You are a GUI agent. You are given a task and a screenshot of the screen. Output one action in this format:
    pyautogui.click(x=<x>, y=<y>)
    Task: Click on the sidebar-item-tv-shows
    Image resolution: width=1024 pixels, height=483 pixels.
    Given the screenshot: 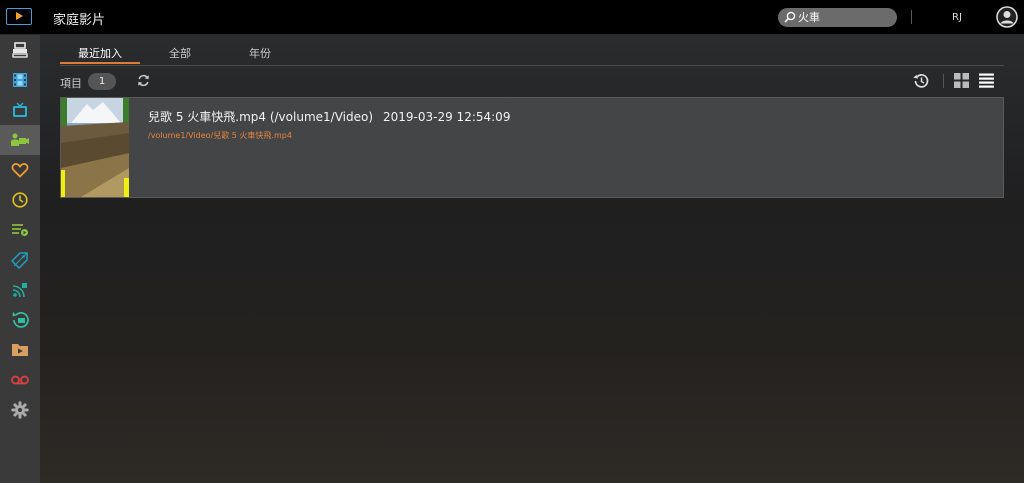 What is the action you would take?
    pyautogui.click(x=20, y=110)
    